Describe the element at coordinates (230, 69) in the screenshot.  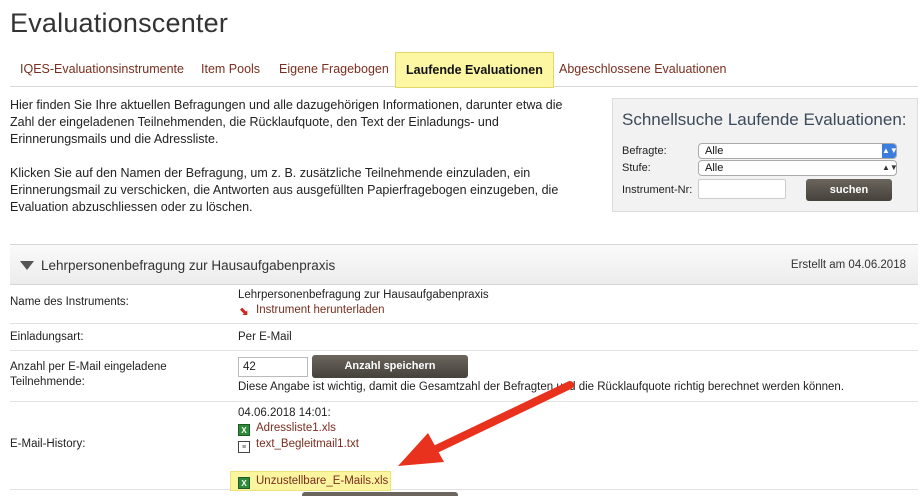
I see `tab-item-pools: Item Pools` at that location.